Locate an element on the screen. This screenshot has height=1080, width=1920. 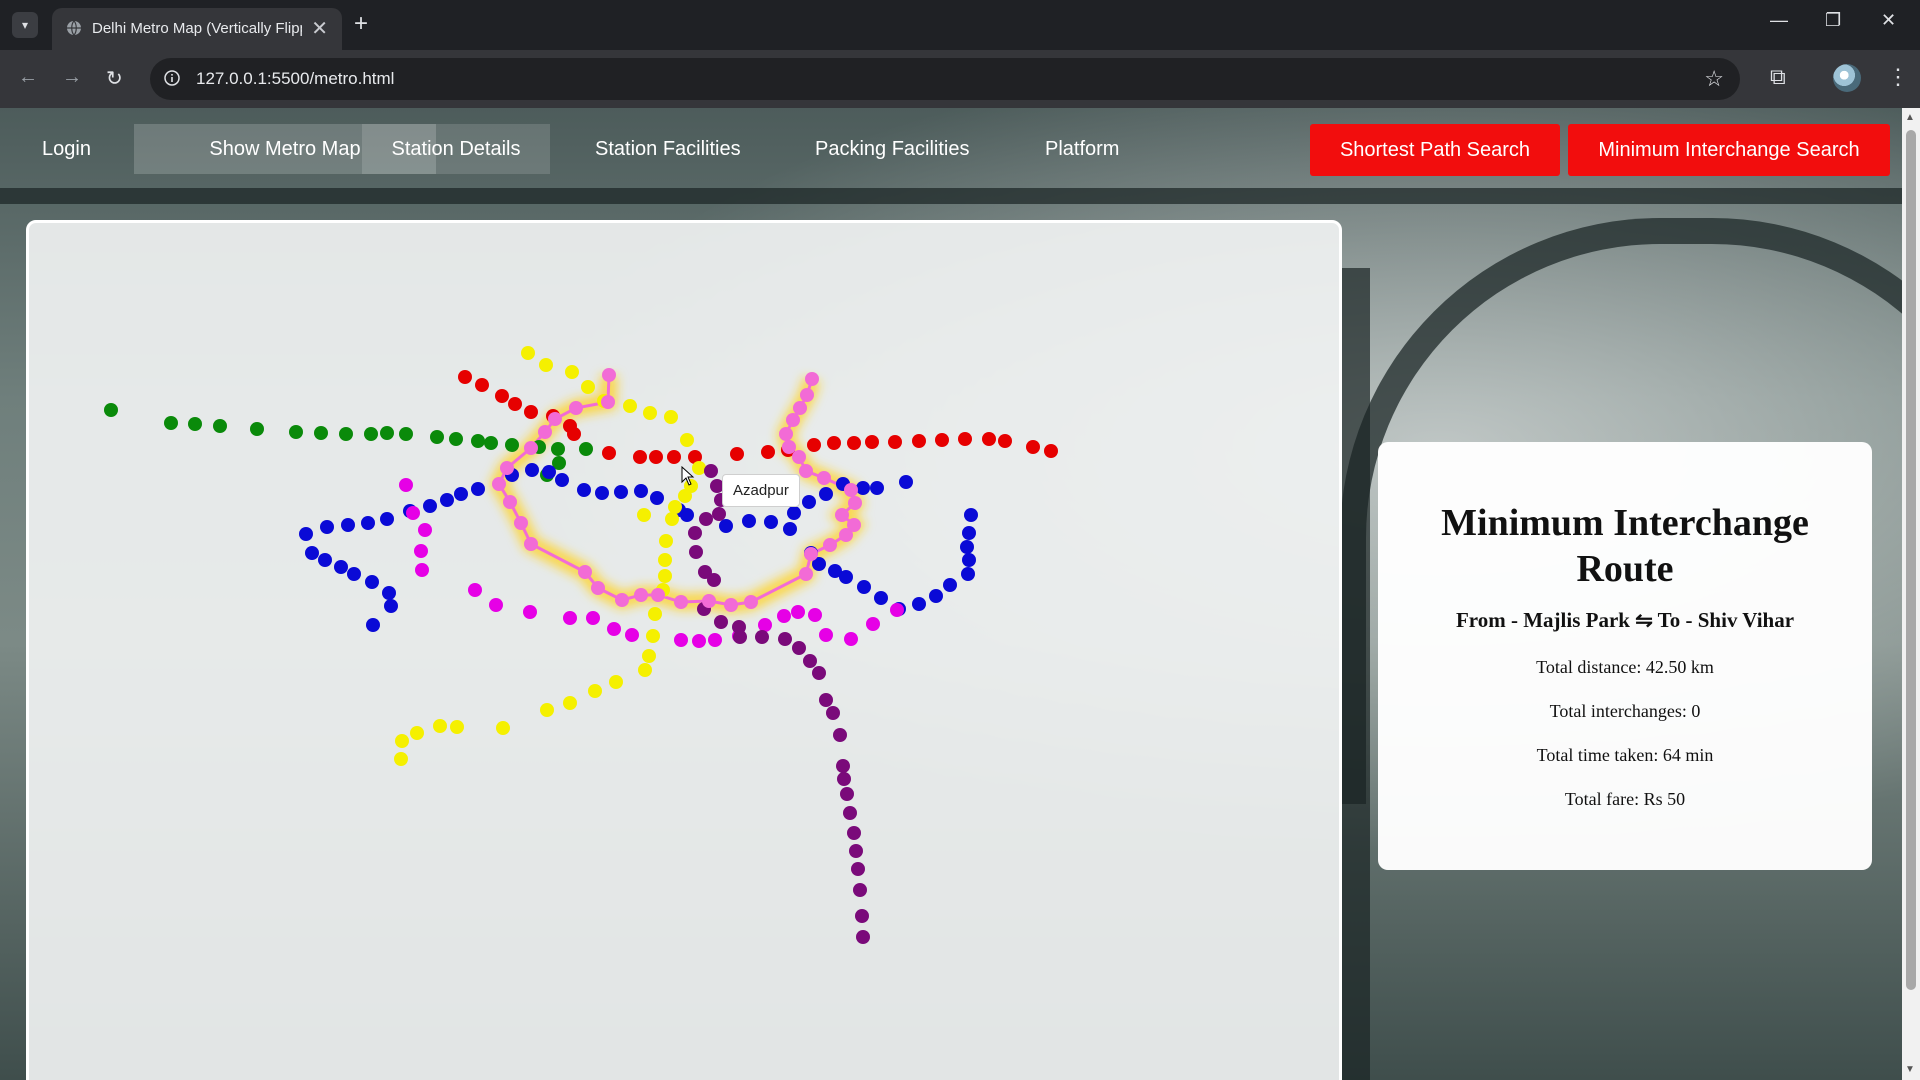
arrow-right-icon: → is located at coordinates (72, 77).